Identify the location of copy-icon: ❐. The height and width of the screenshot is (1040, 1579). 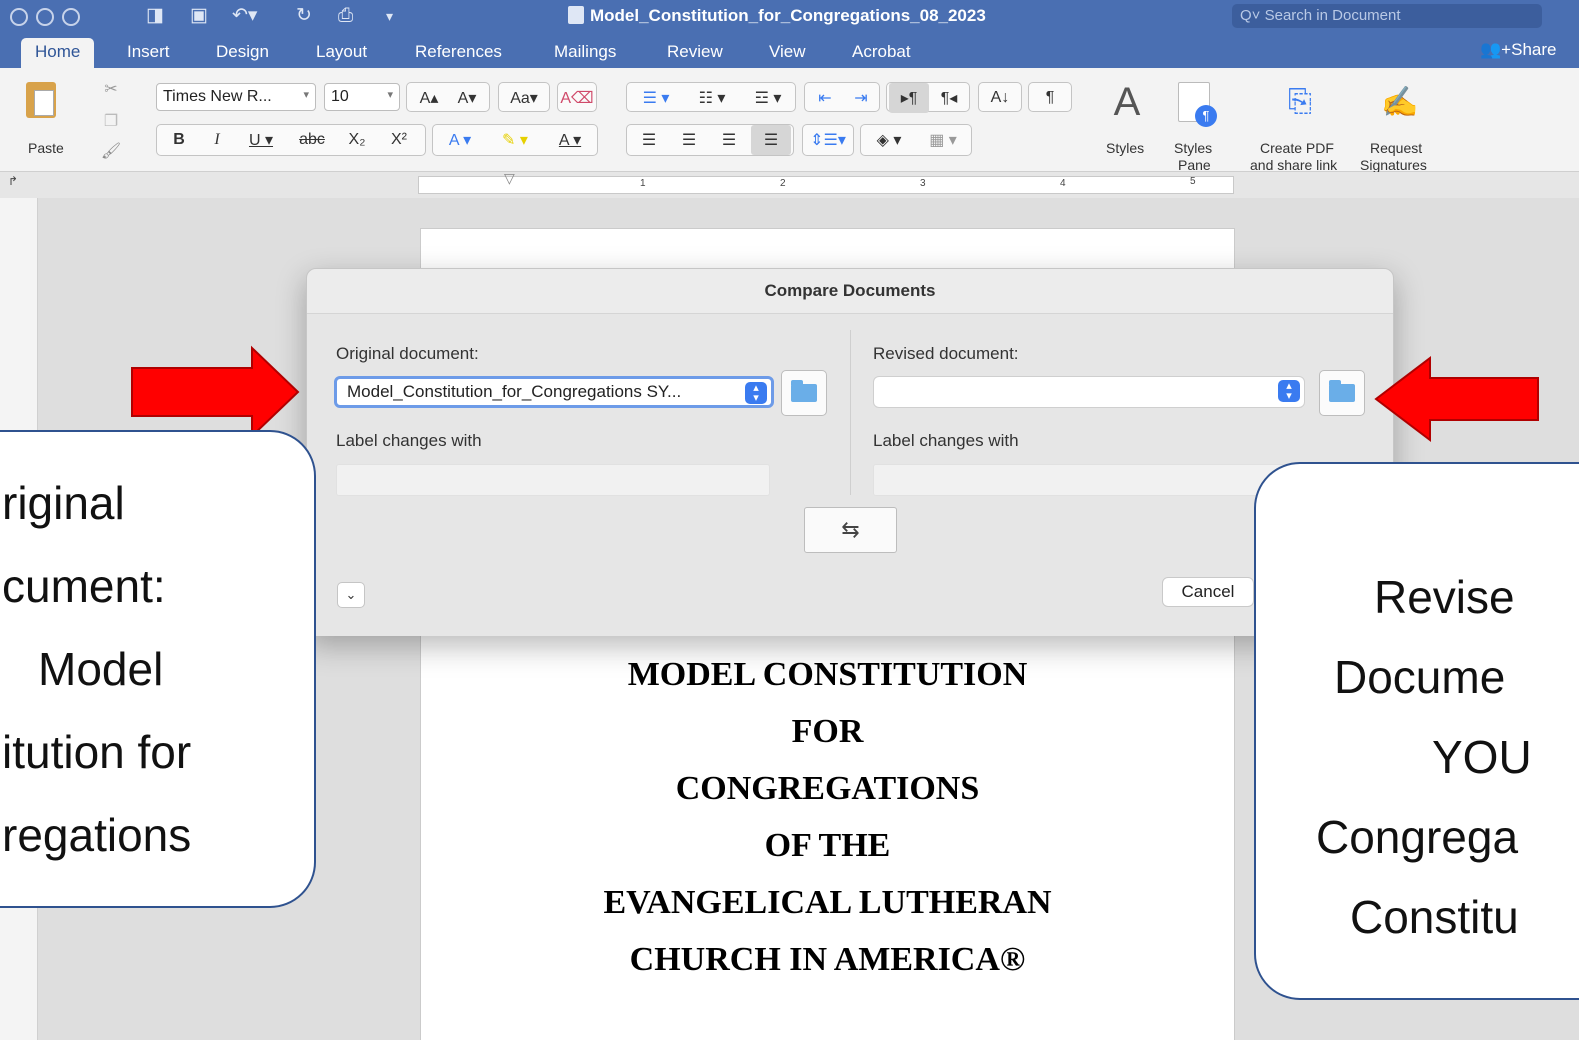
(111, 121).